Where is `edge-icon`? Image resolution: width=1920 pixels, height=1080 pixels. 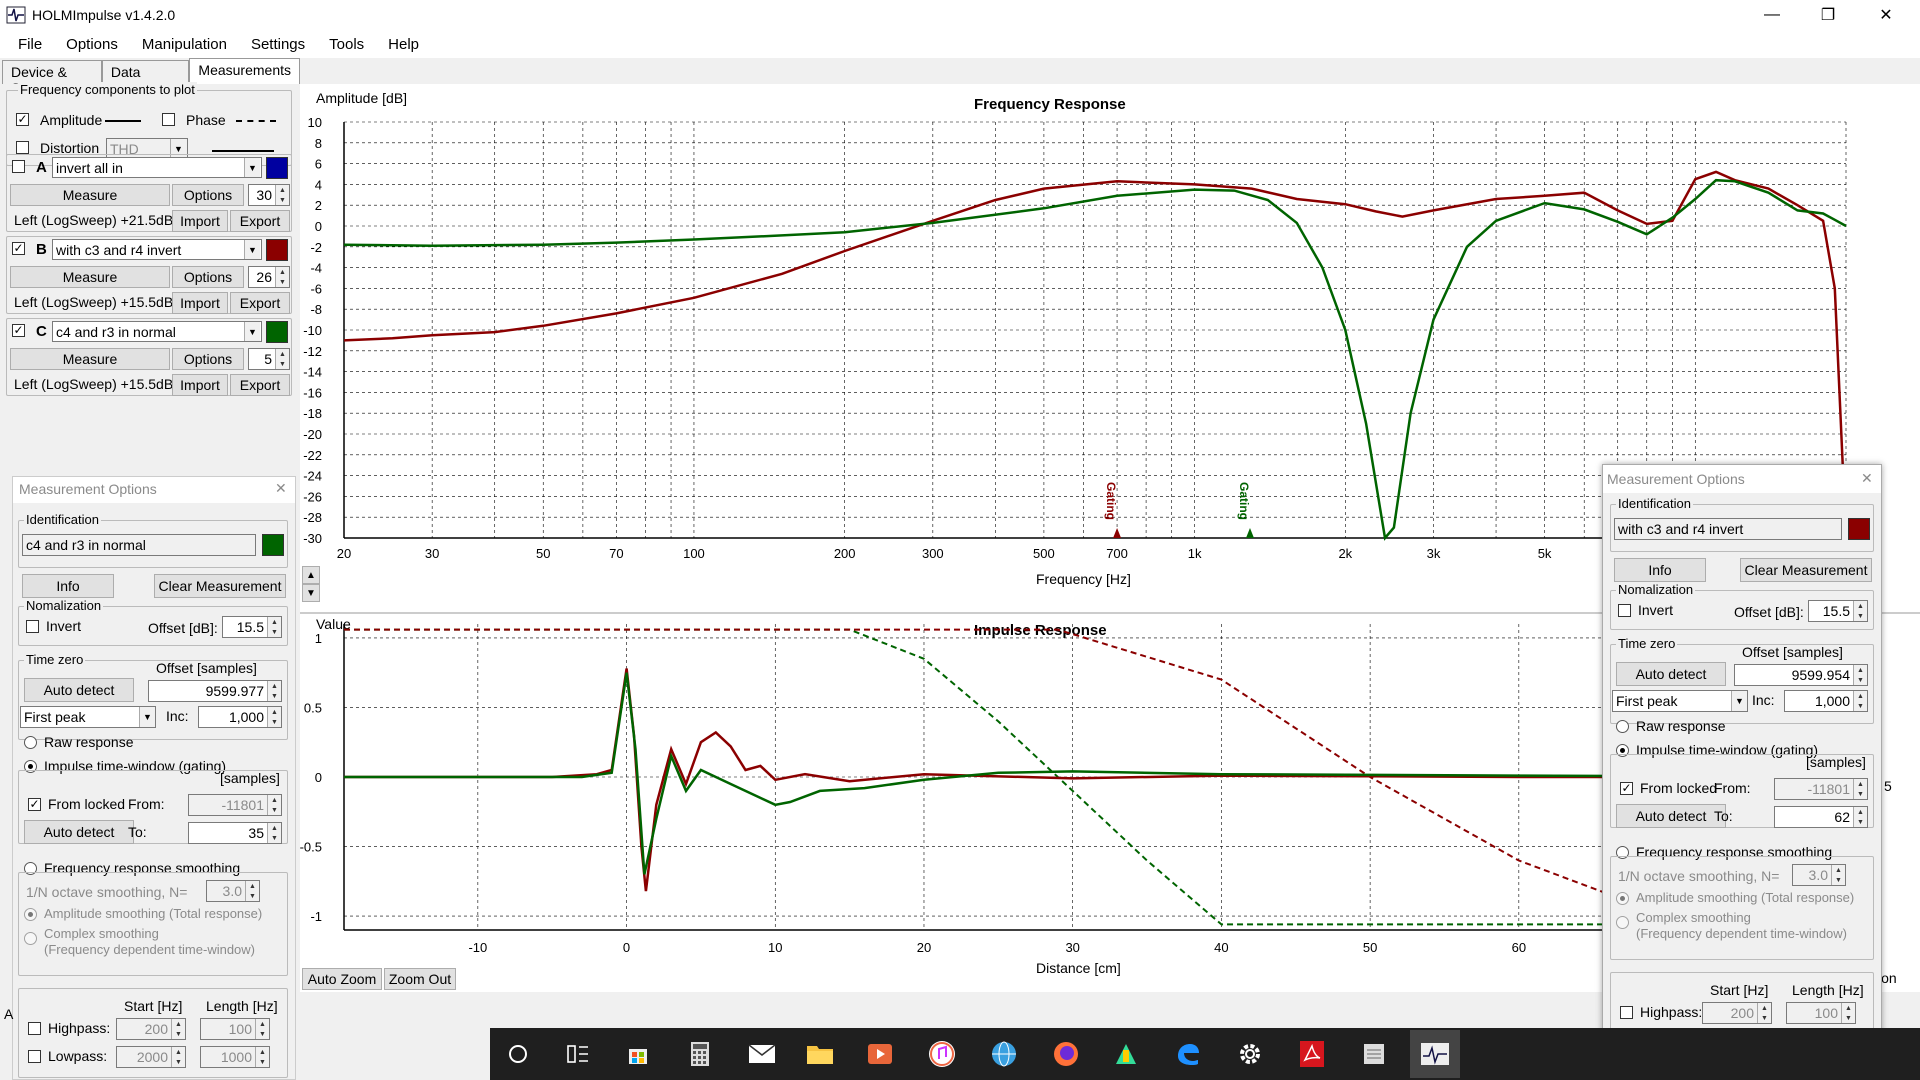 edge-icon is located at coordinates (1188, 1054).